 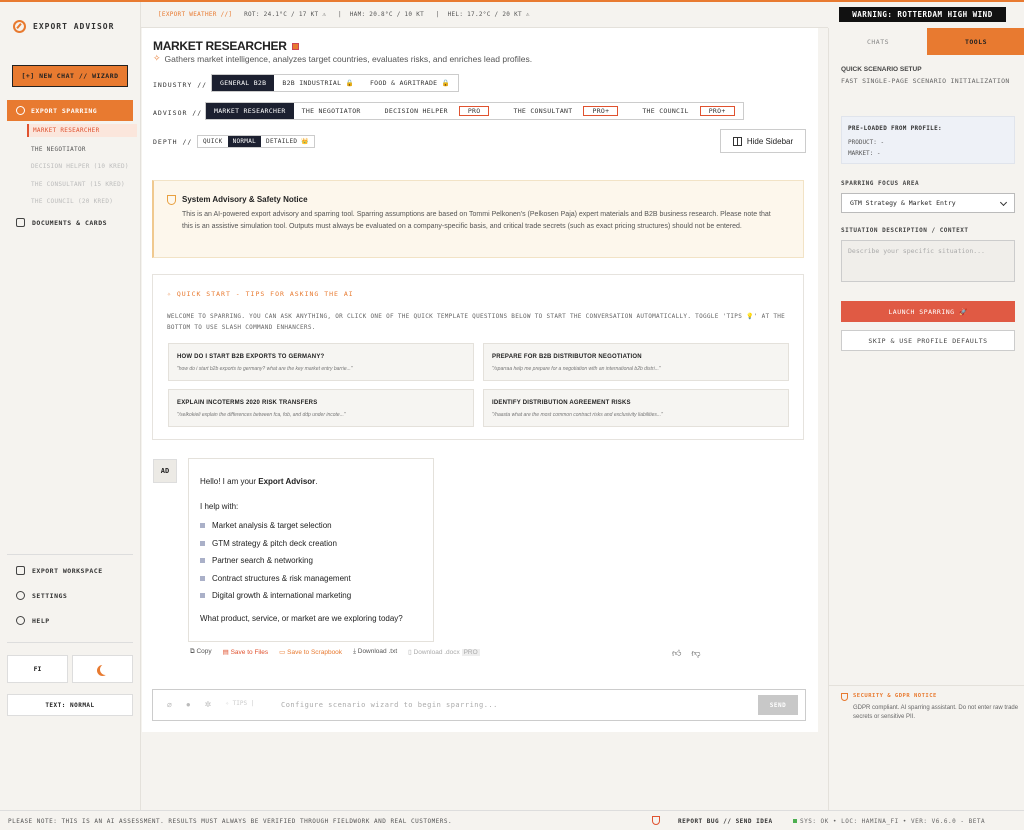 I want to click on sub-item-market-researcher: MARKET RESEARCHER, so click(x=82, y=130).